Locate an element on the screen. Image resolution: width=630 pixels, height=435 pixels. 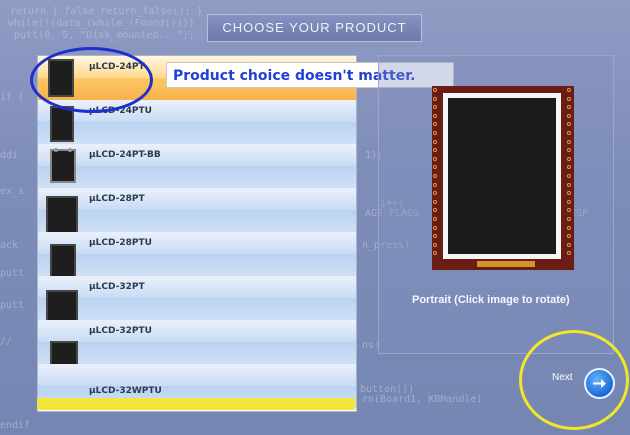
highlight-ellipse-blue is located at coordinates (91, 80).